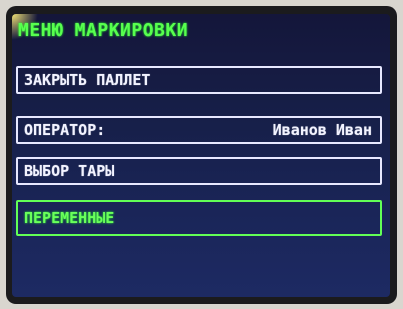 Image resolution: width=403 pixels, height=309 pixels. Describe the element at coordinates (69, 218) in the screenshot. I see `menu-item-label: ПЕРЕМЕННЫЕ` at that location.